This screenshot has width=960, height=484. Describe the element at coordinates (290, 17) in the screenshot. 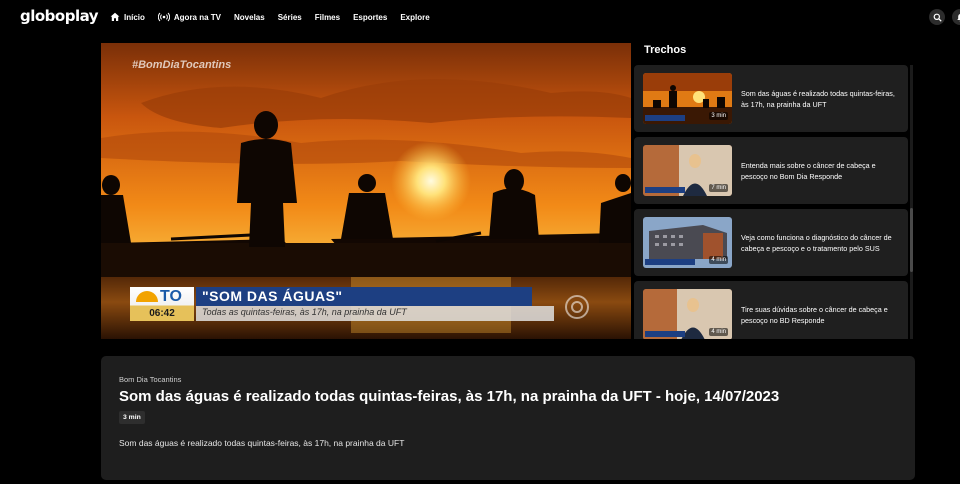

I see `nav-series: Séries` at that location.